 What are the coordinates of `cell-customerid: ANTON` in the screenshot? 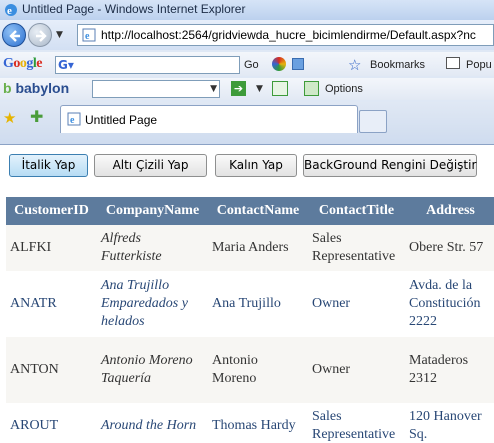 It's located at (51, 370).